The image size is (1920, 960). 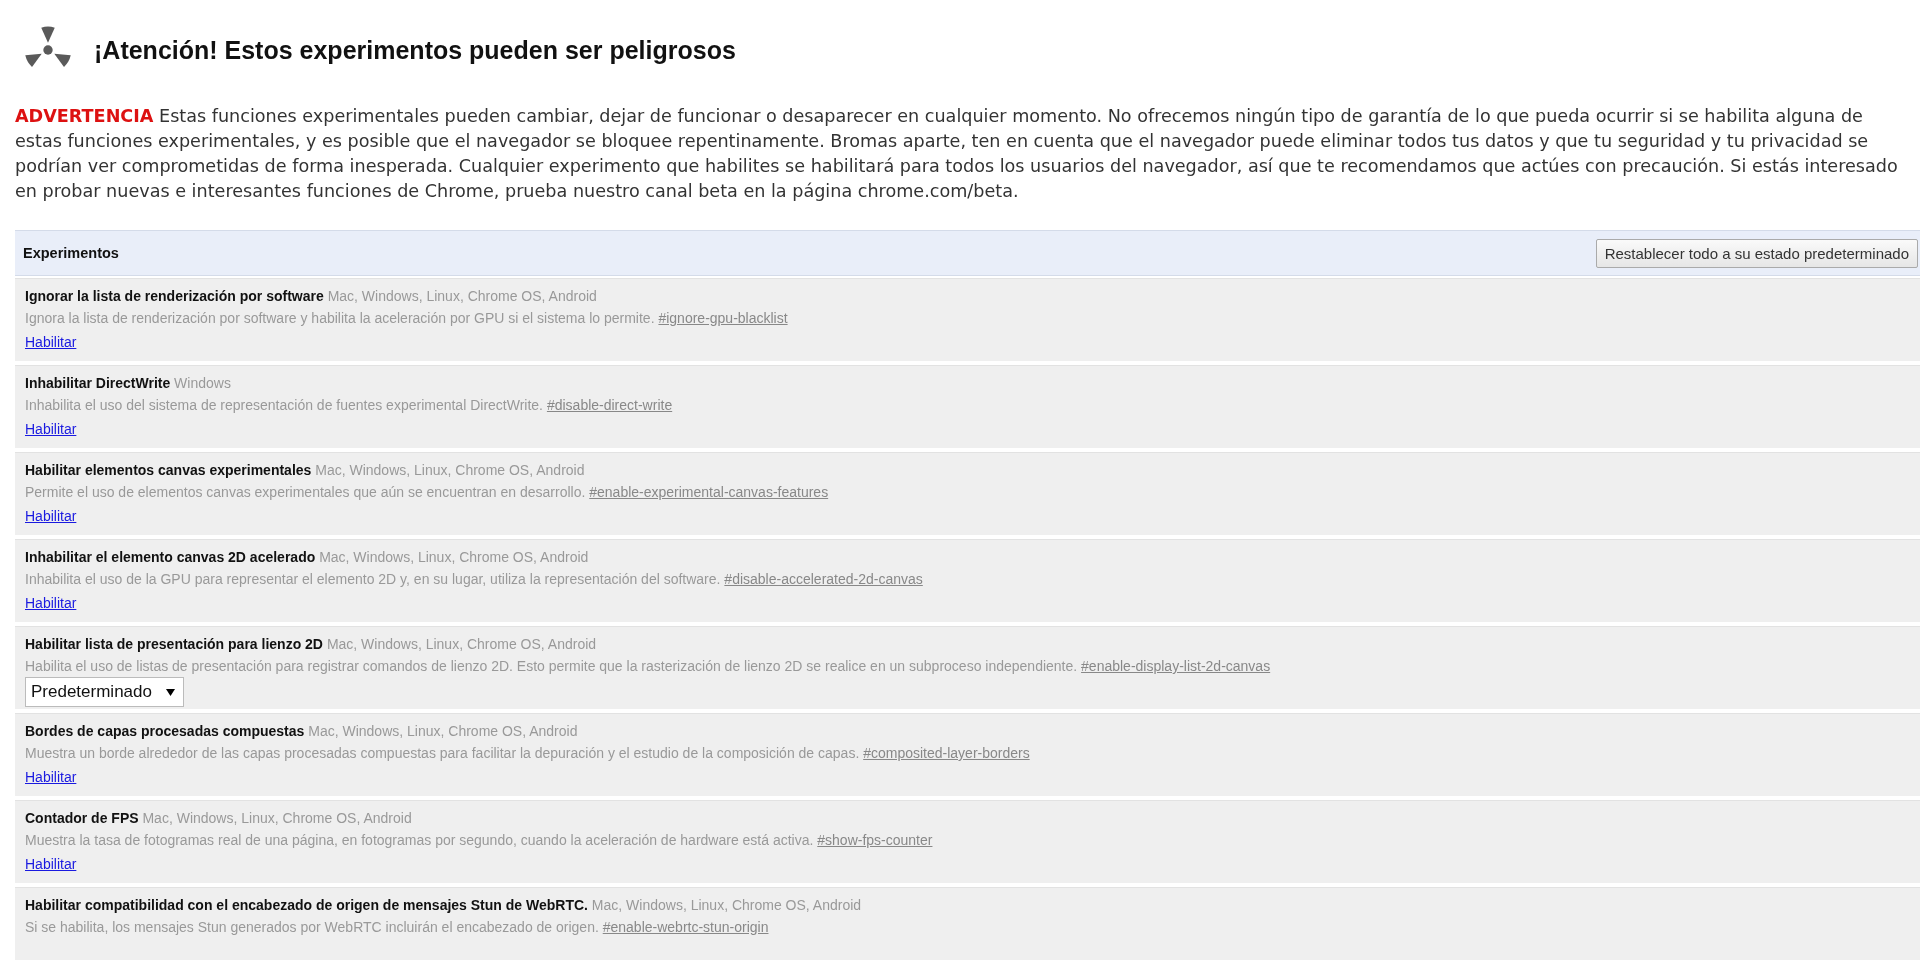 What do you see at coordinates (1756, 253) in the screenshot?
I see `reset-button: Restablecer todo a su estado predeterminado` at bounding box center [1756, 253].